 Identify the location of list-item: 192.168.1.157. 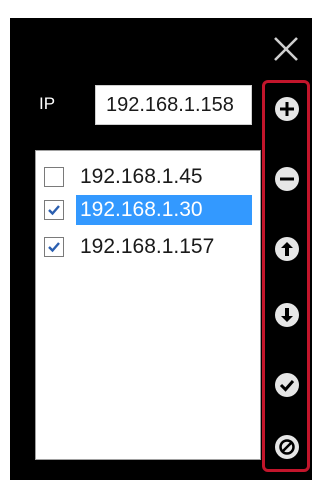
(131, 247).